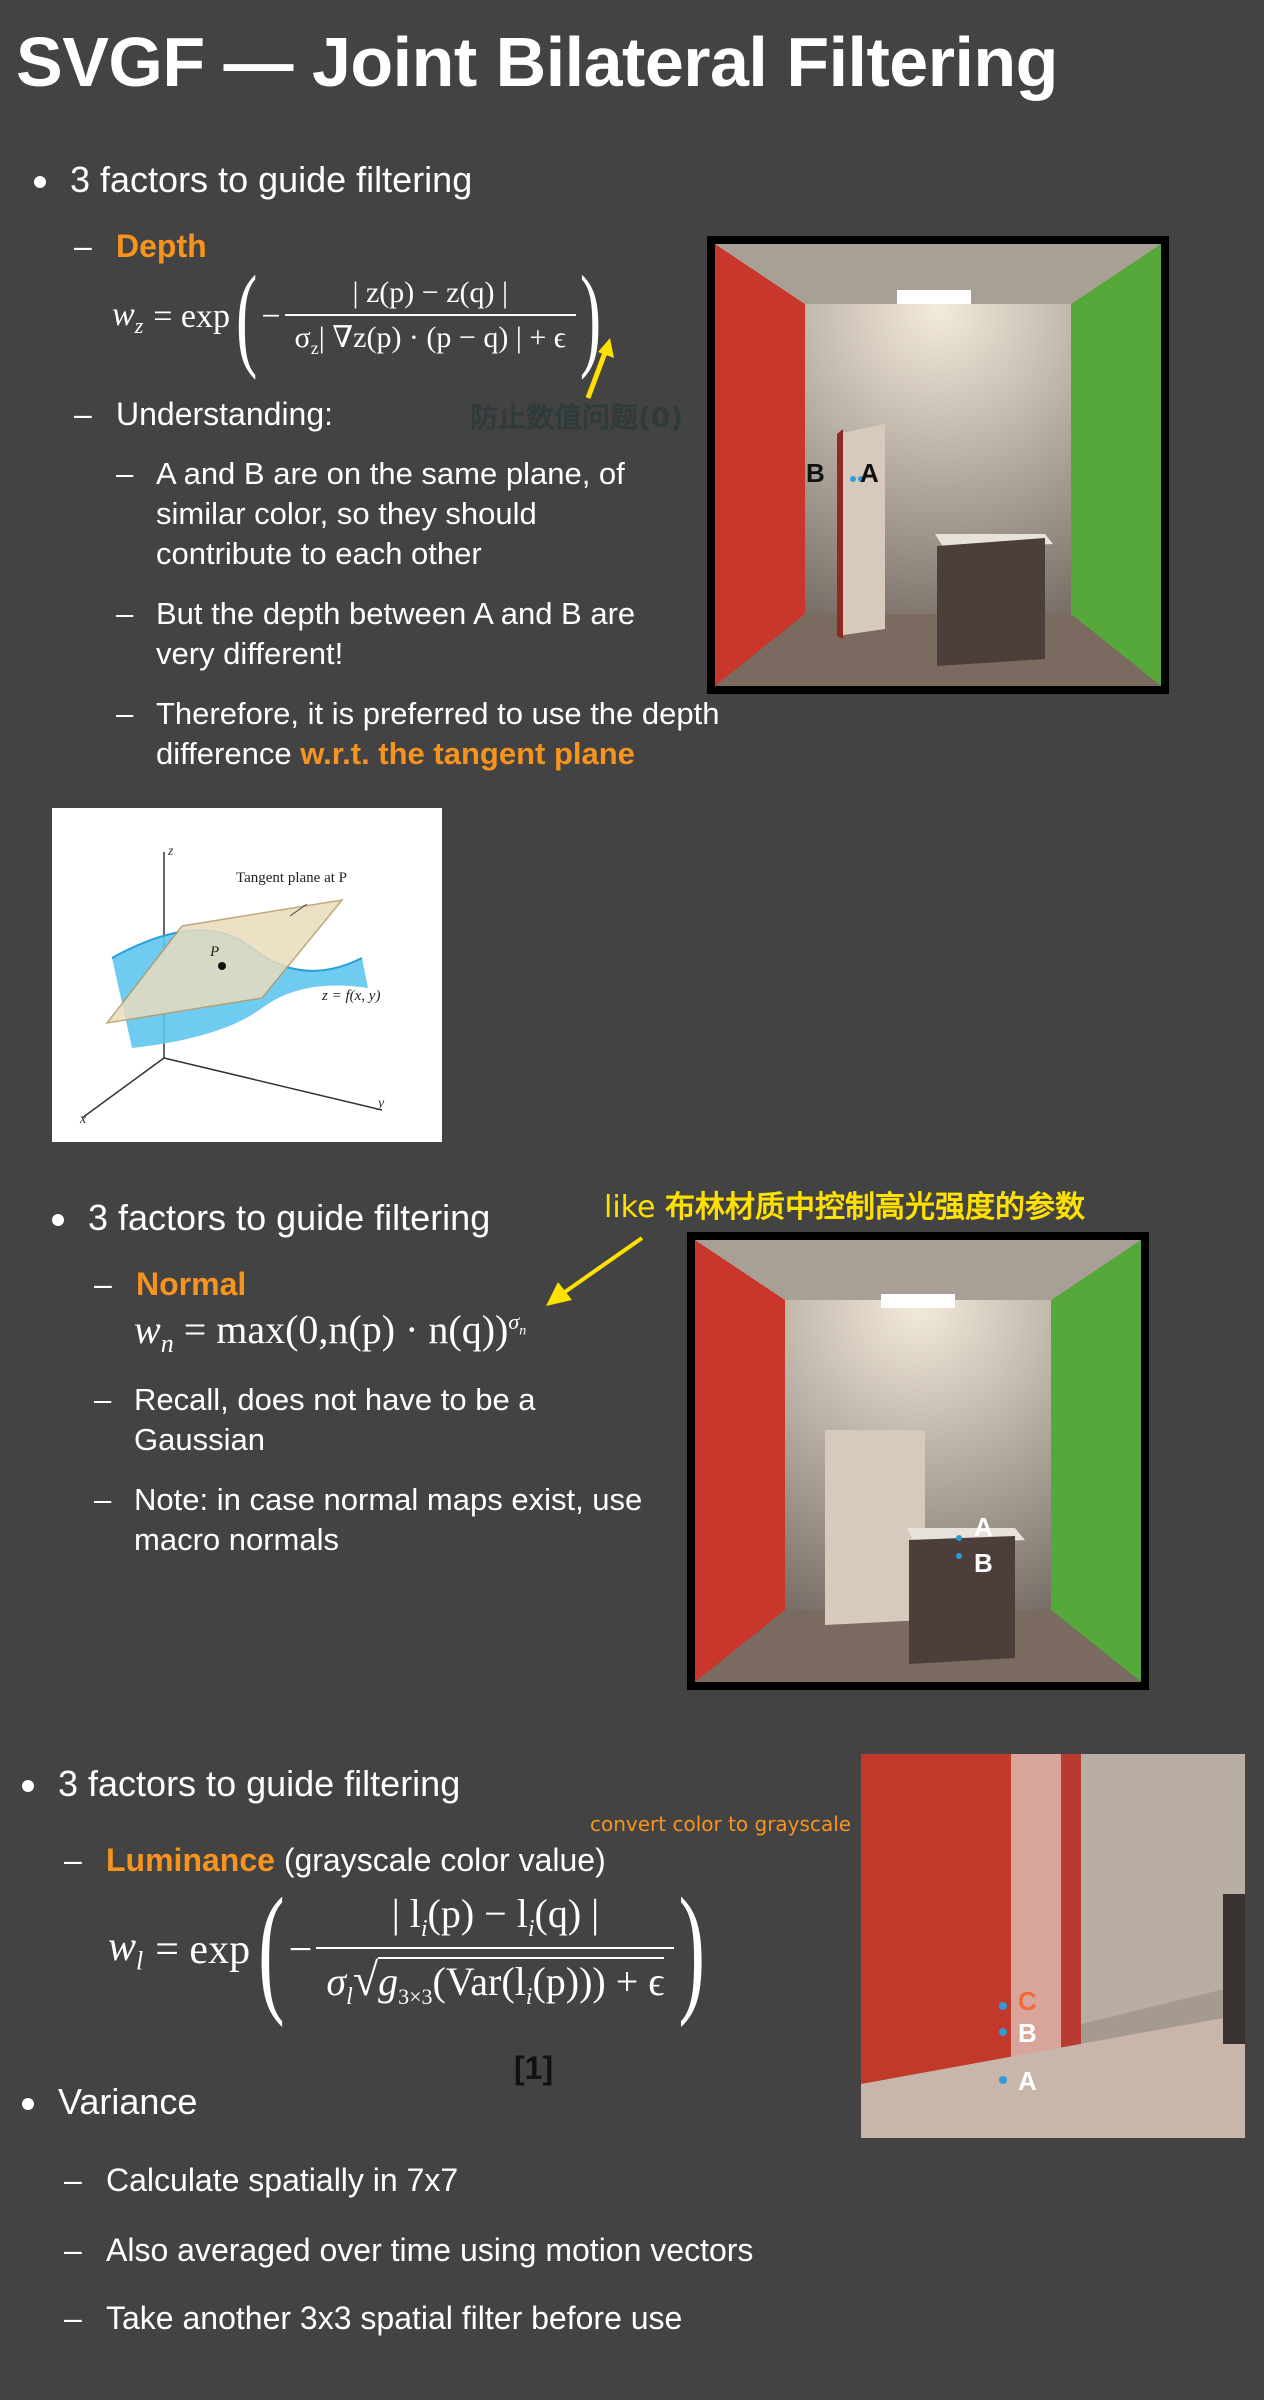 The image size is (1264, 2400). What do you see at coordinates (874, 1207) in the screenshot?
I see `annotation-text: 布林材质中控制高光强度的参数` at bounding box center [874, 1207].